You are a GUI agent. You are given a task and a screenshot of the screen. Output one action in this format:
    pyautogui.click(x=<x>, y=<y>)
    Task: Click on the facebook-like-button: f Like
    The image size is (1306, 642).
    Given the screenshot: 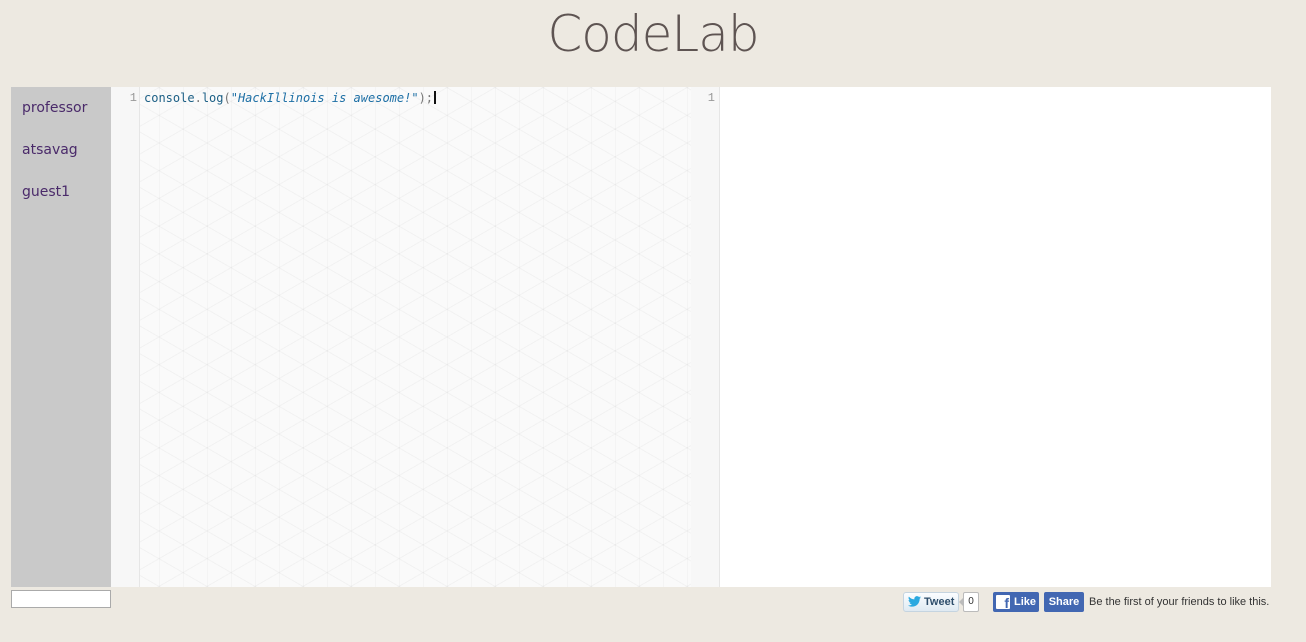 What is the action you would take?
    pyautogui.click(x=1016, y=602)
    